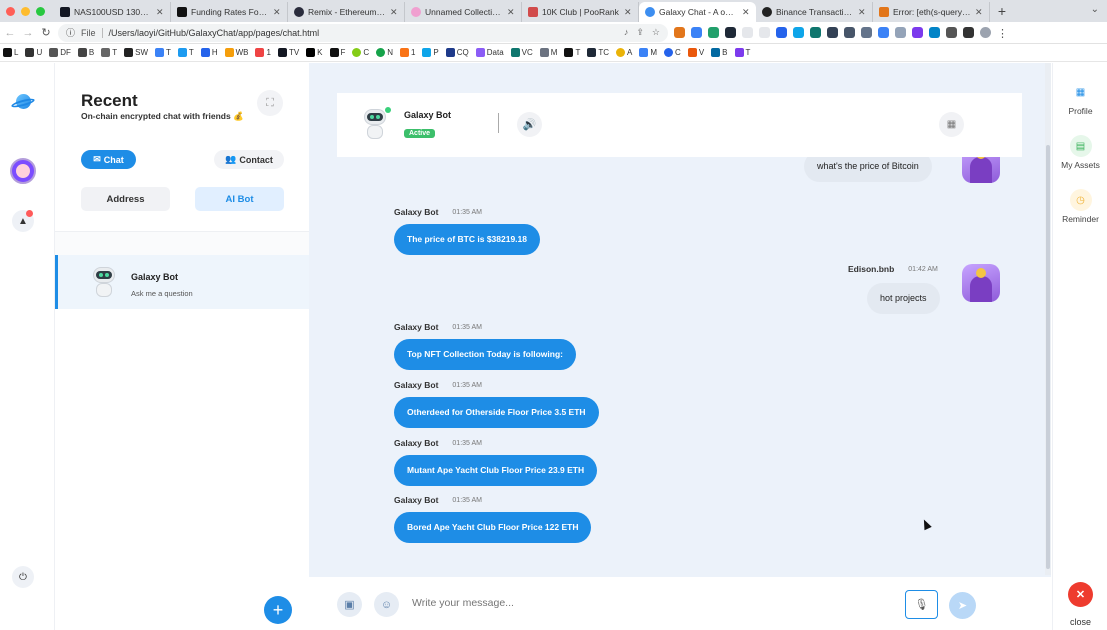  I want to click on my-assets-button: ▤ My Assets, so click(1080, 152).